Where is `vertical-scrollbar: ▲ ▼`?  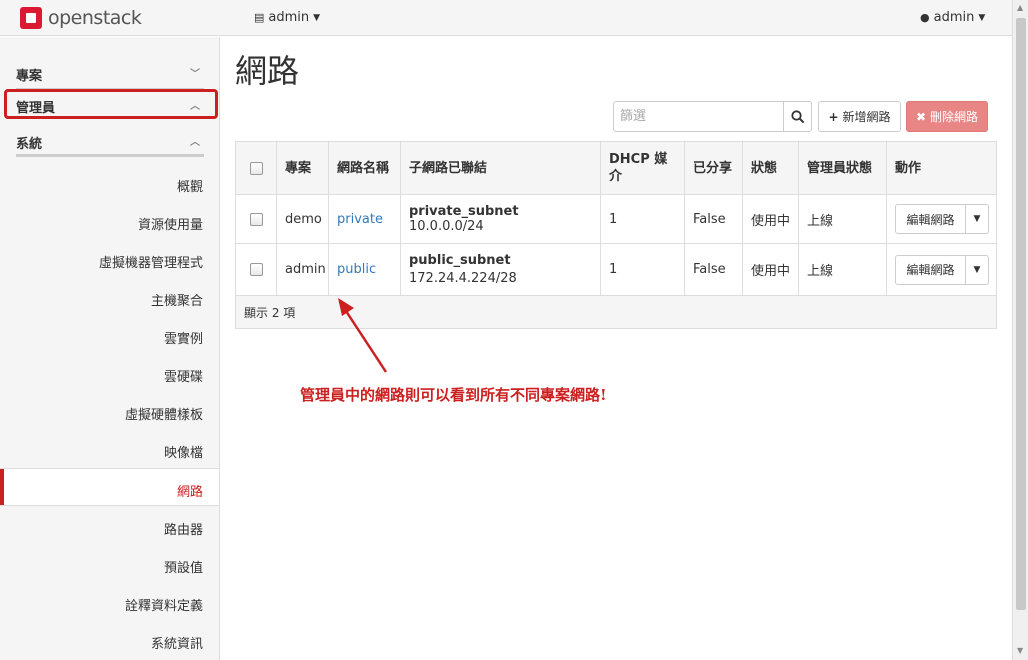
vertical-scrollbar: ▲ ▼ is located at coordinates (1020, 330).